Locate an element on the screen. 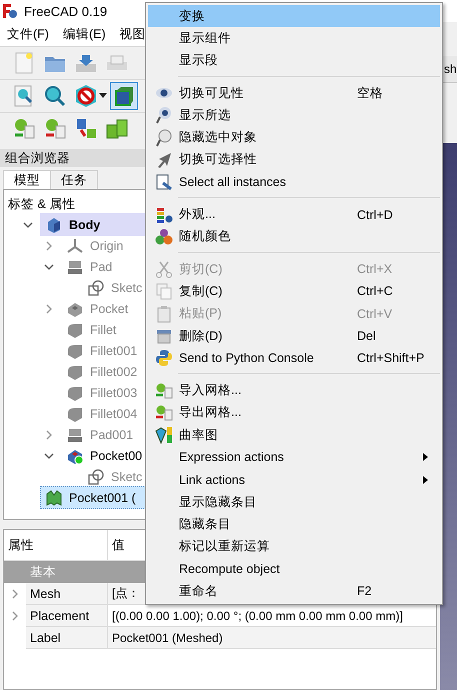 The height and width of the screenshot is (690, 457). panel-title: 组合浏览器 is located at coordinates (37, 158).